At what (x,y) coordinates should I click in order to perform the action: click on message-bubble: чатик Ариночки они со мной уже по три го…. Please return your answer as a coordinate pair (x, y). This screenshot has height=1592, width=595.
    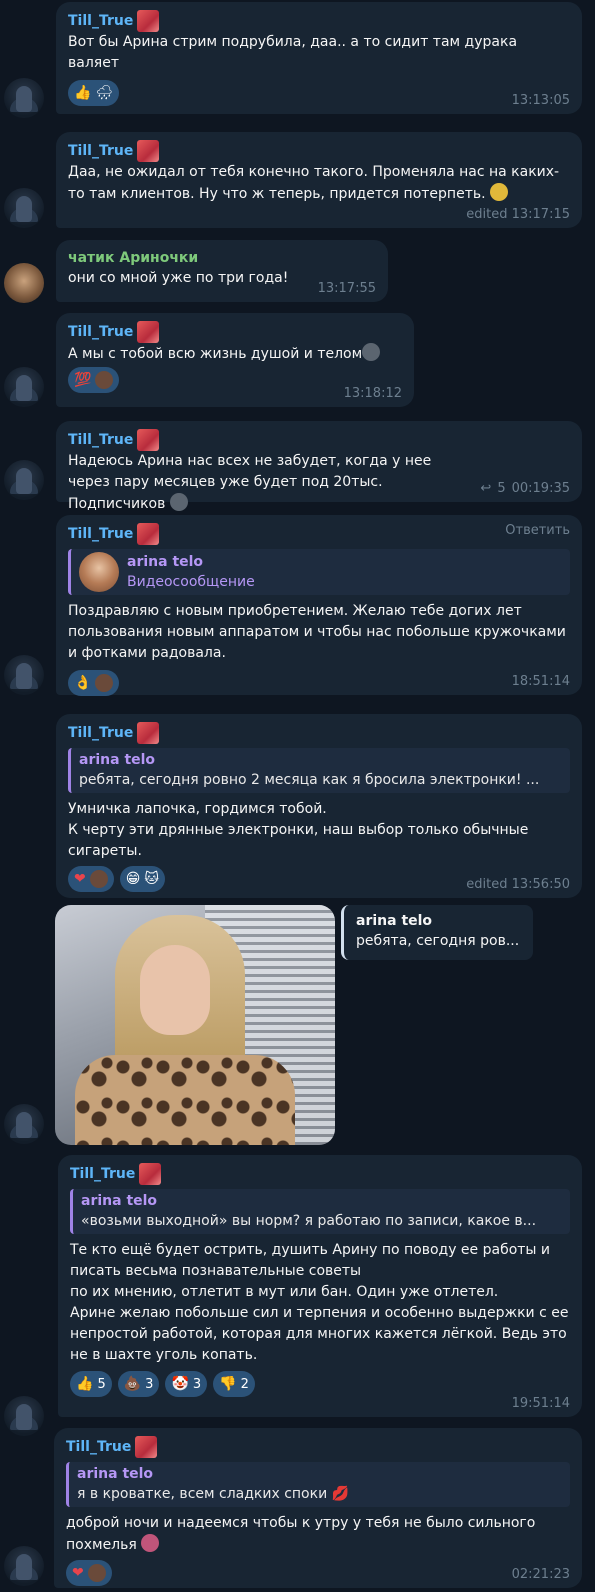
    Looking at the image, I should click on (222, 271).